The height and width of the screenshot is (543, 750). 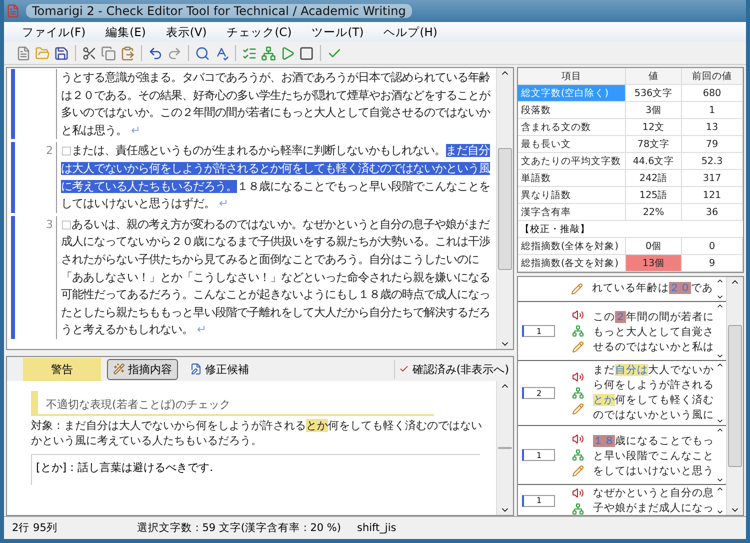 What do you see at coordinates (654, 127) in the screenshot?
I see `table-cell: 12文` at bounding box center [654, 127].